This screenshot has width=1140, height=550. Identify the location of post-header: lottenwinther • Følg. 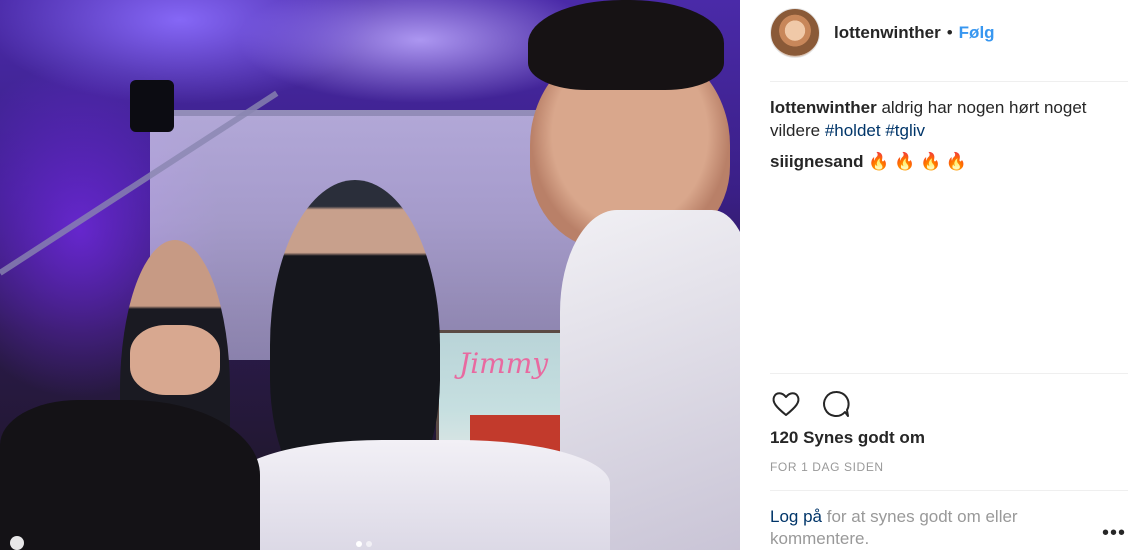
(882, 33).